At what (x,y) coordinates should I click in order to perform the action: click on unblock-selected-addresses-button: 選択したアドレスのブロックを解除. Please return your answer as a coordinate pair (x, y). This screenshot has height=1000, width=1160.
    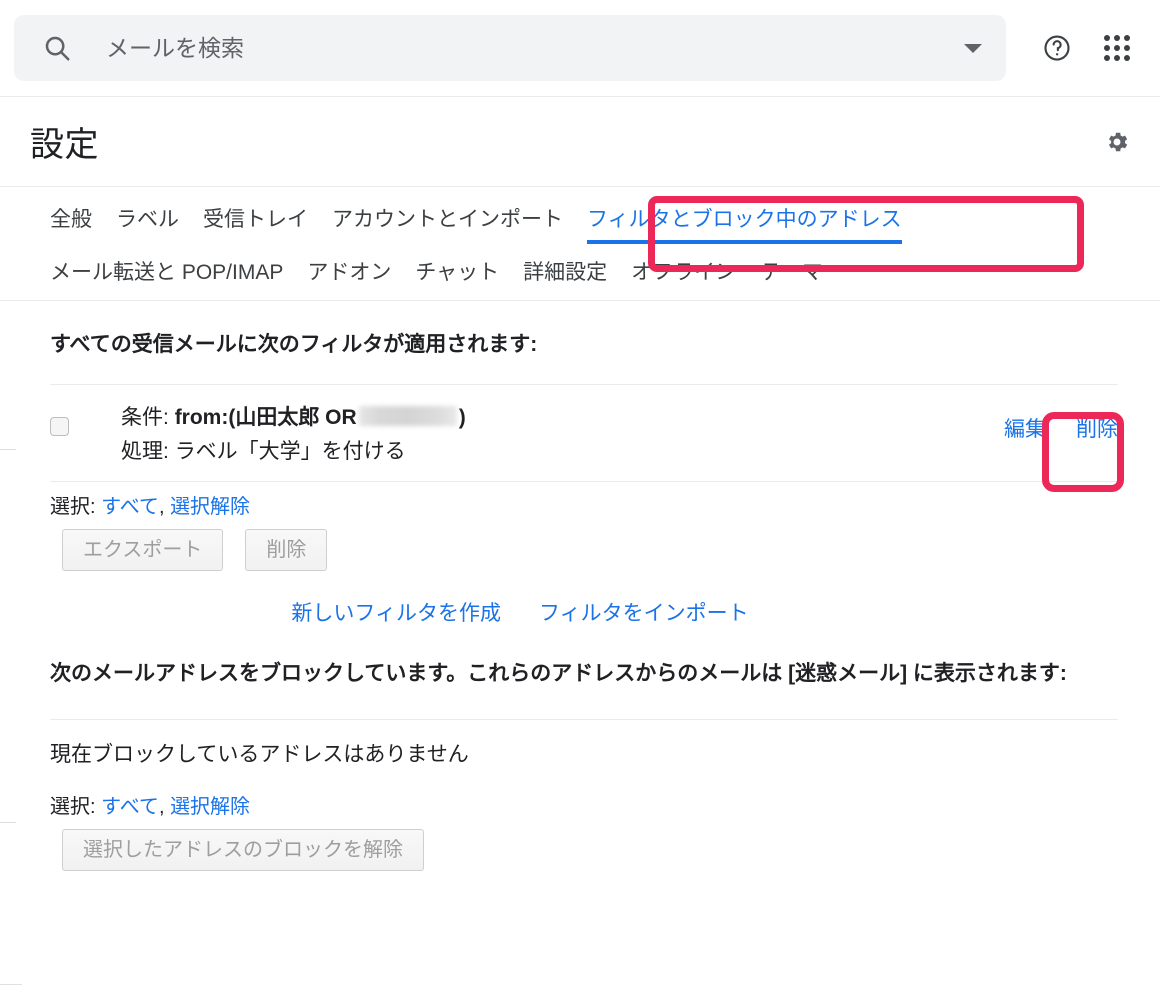
    Looking at the image, I should click on (243, 849).